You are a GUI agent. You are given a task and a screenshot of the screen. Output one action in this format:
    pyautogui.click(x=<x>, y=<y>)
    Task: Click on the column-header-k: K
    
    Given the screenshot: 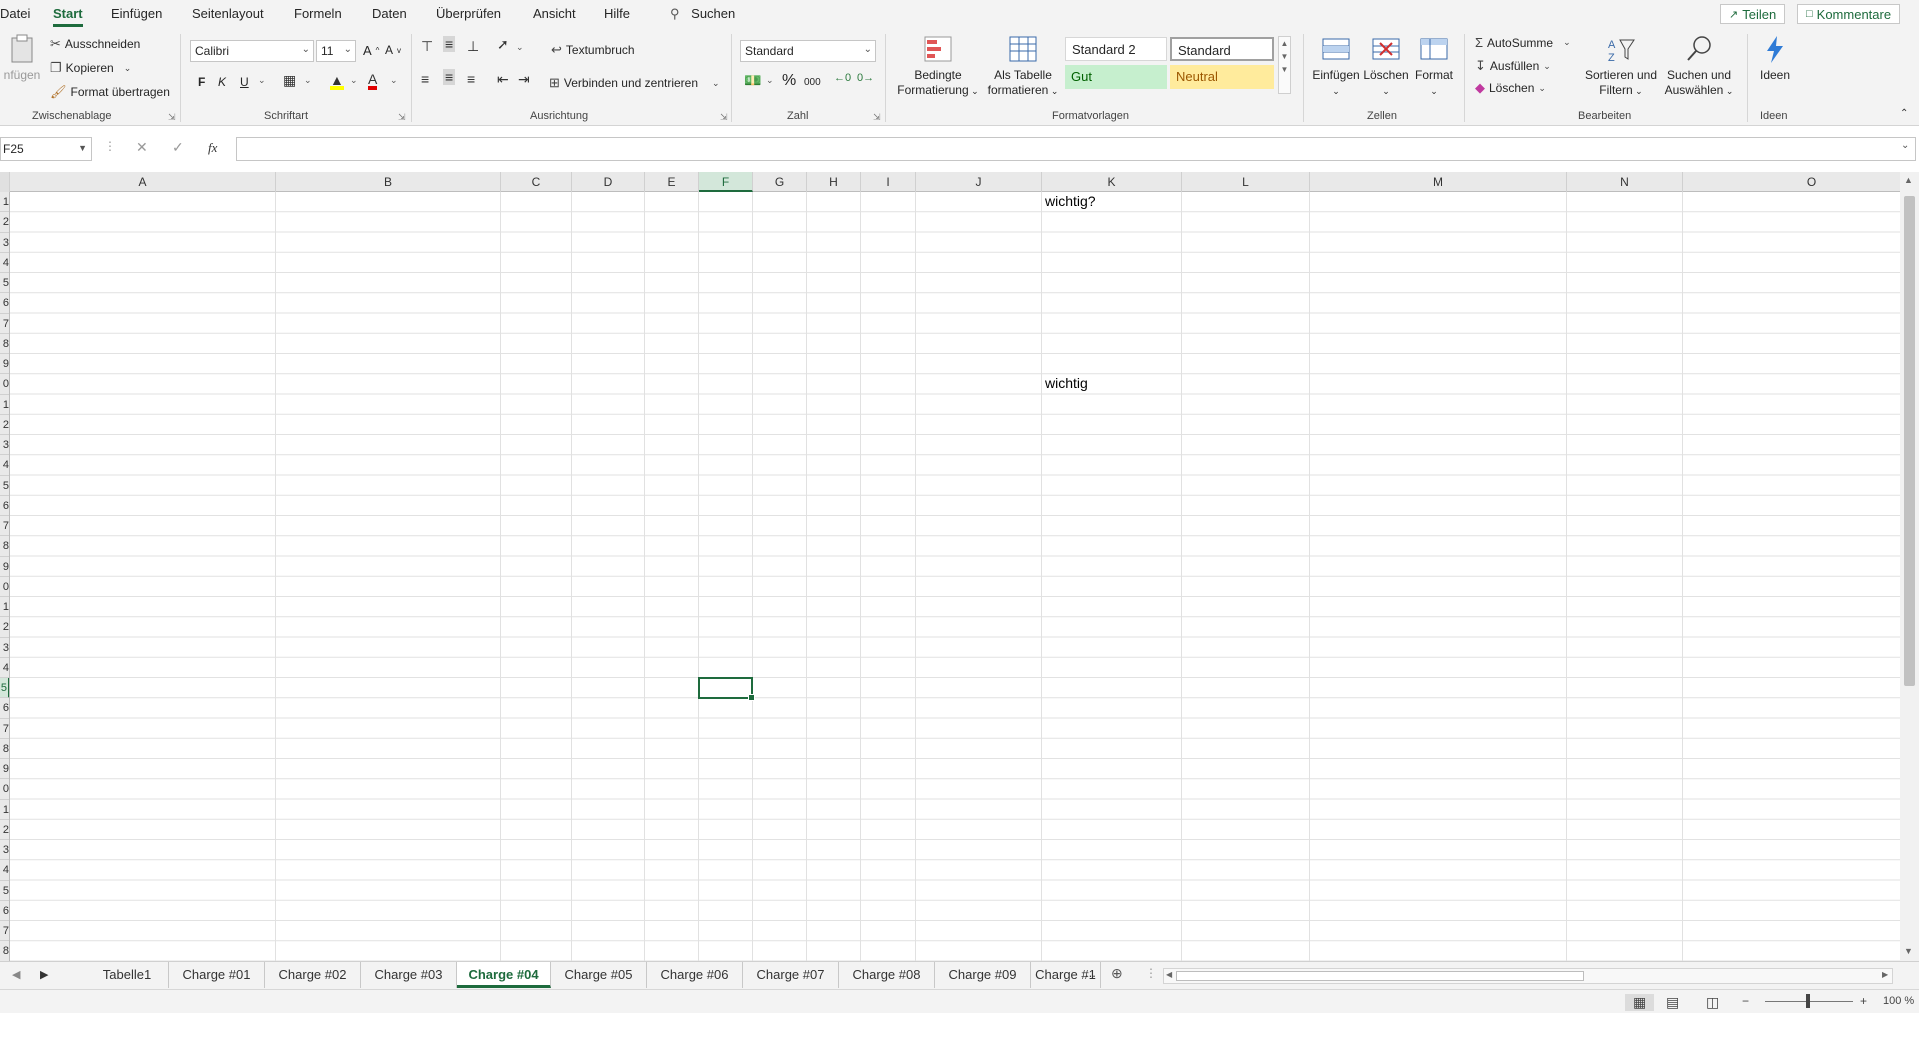 What is the action you would take?
    pyautogui.click(x=1112, y=182)
    